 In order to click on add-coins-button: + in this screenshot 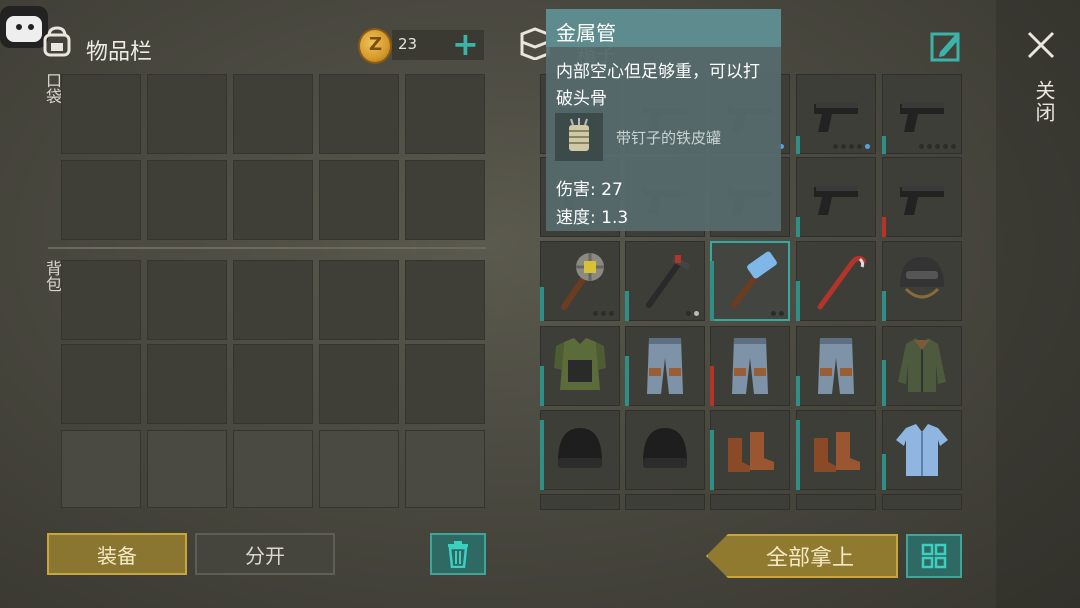, I will do `click(465, 44)`.